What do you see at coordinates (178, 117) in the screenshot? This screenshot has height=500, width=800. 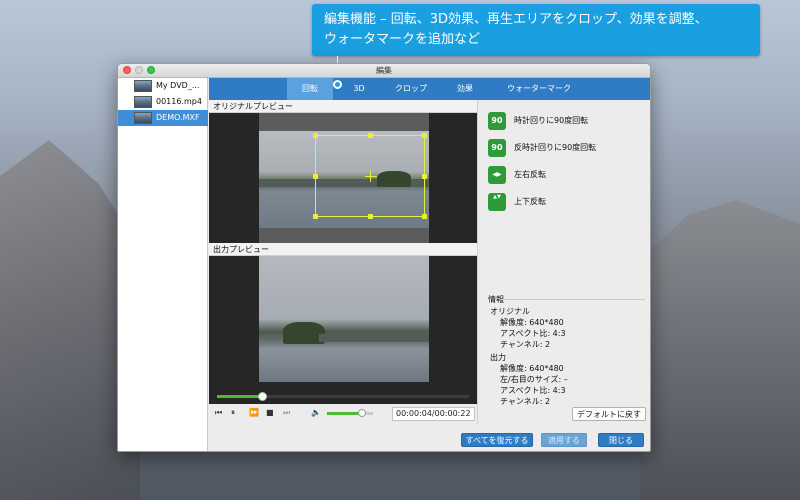 I see `file-name: DEMO.MXF` at bounding box center [178, 117].